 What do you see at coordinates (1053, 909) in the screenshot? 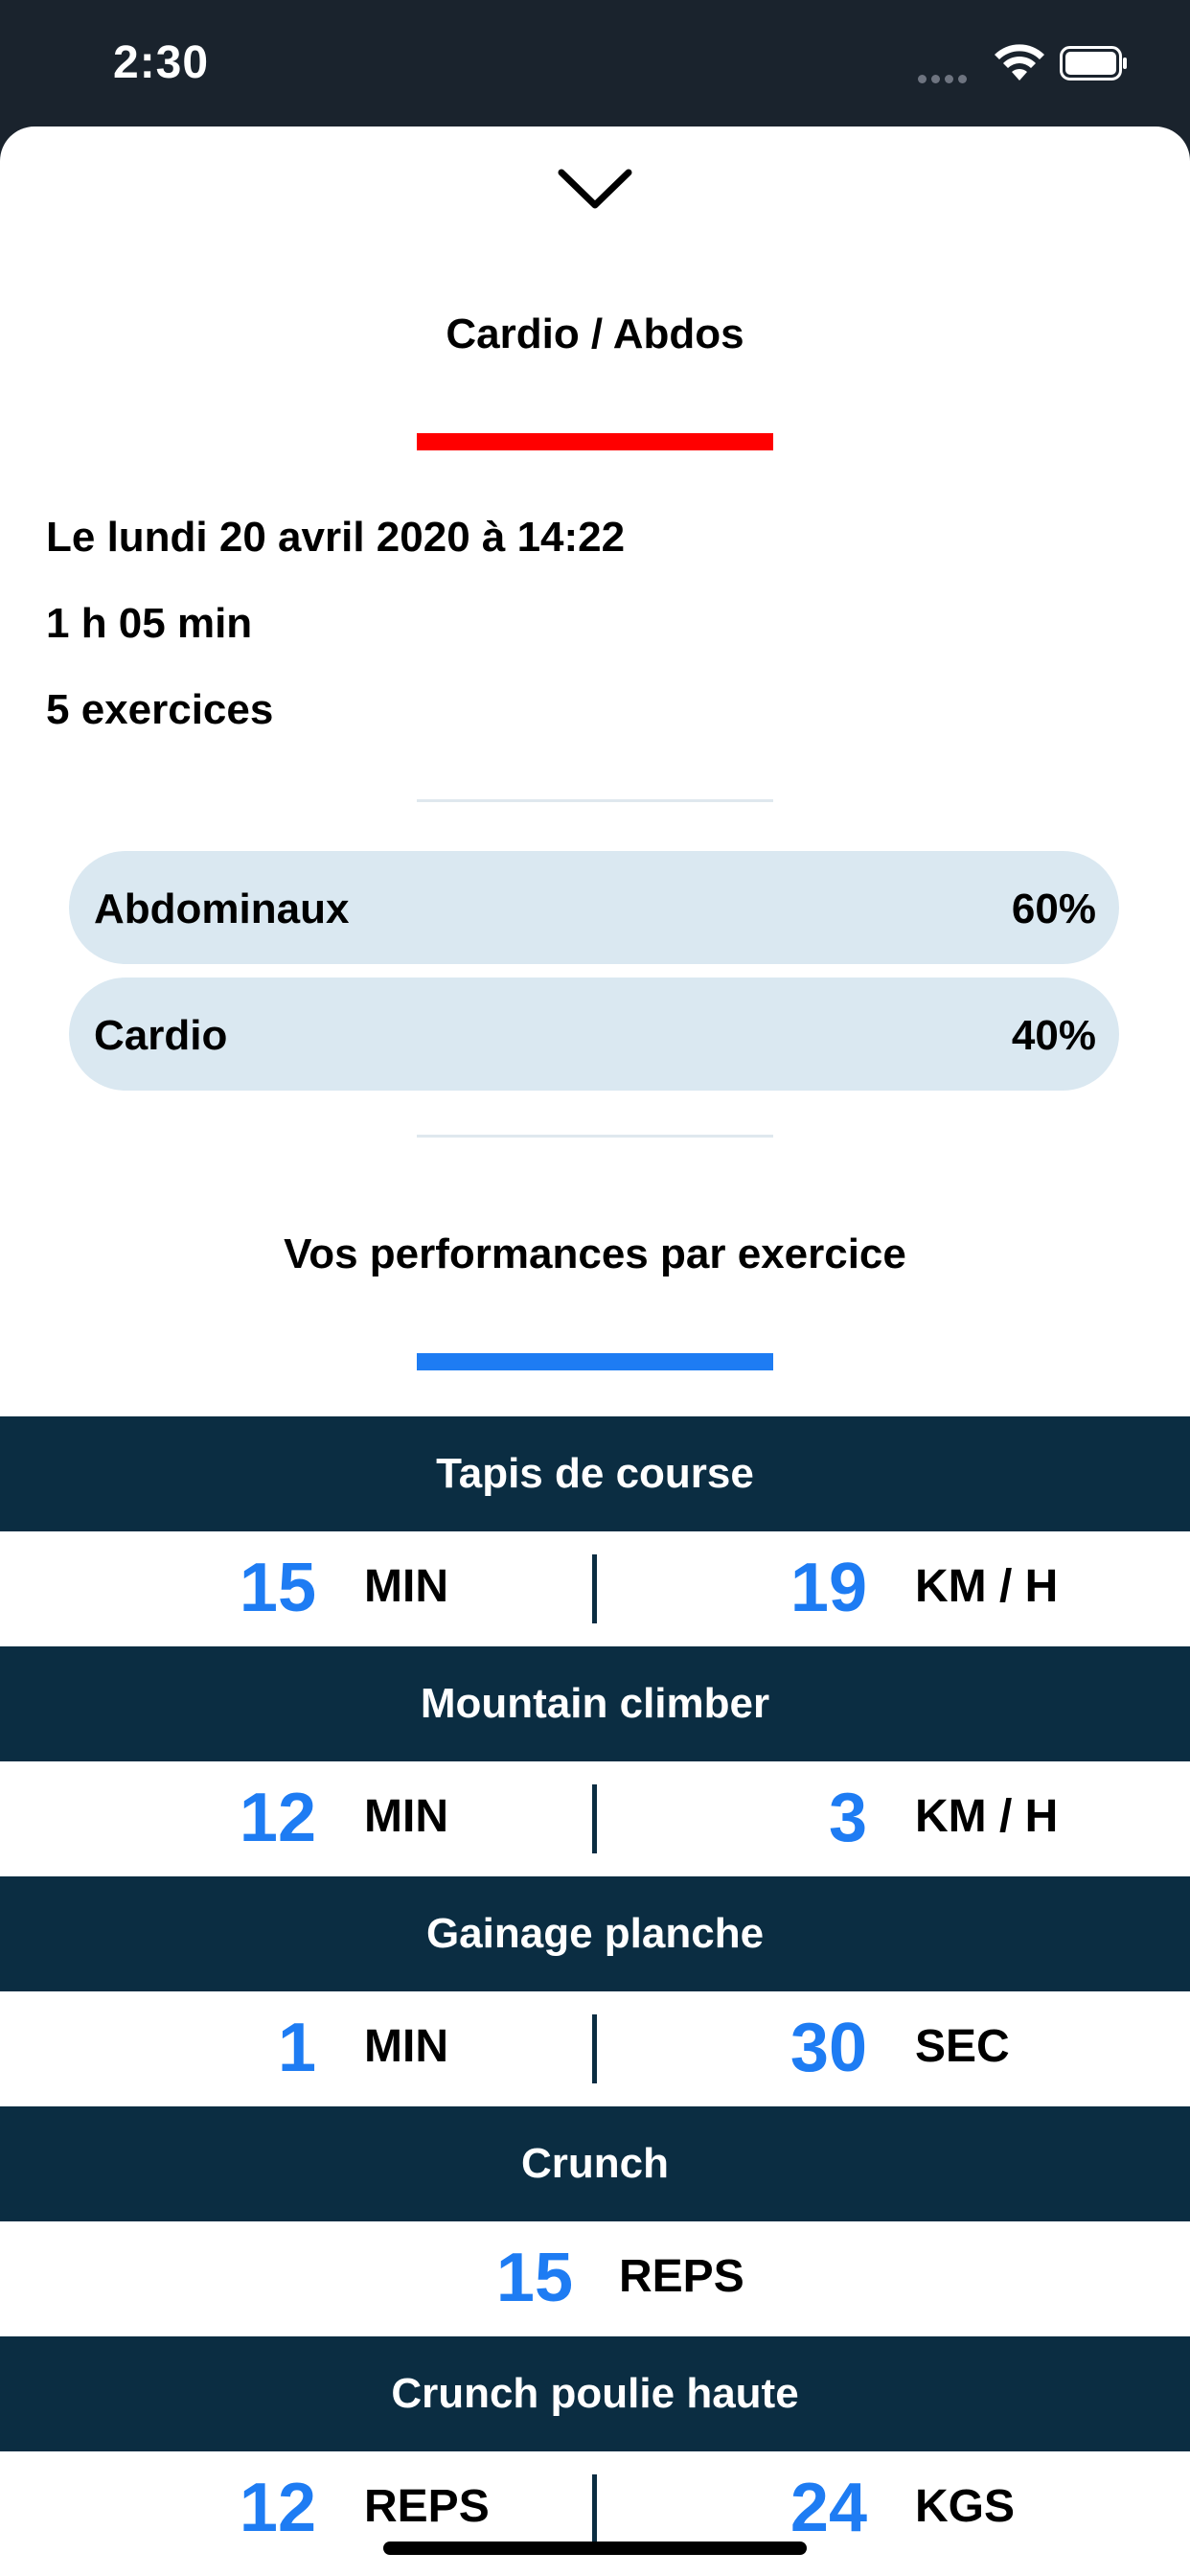
I see `category-percent: 60%` at bounding box center [1053, 909].